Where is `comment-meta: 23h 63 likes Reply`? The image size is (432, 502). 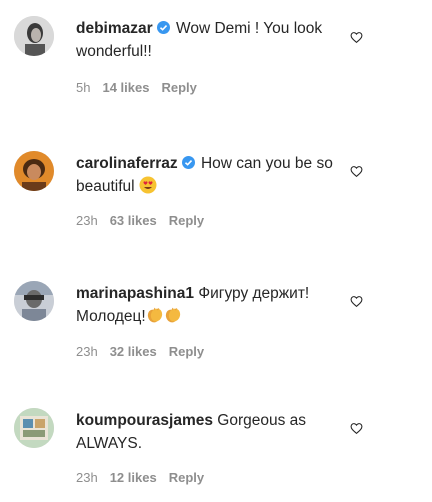 comment-meta: 23h 63 likes Reply is located at coordinates (146, 220).